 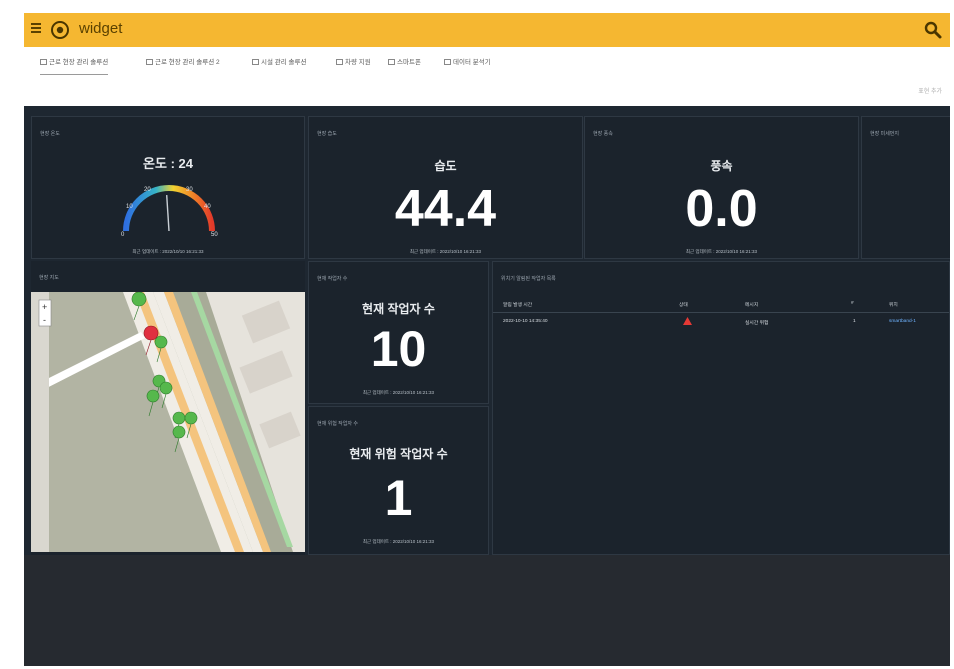 What do you see at coordinates (852, 303) in the screenshot?
I see `column-header: #` at bounding box center [852, 303].